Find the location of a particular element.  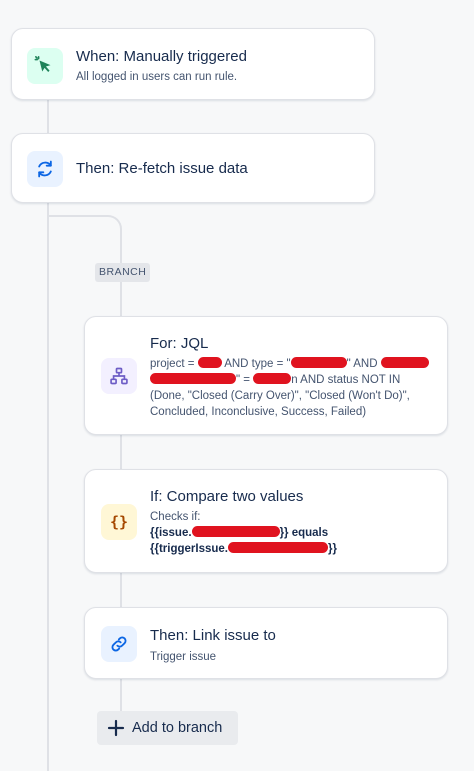

compare-title: If: Compare two values is located at coordinates (227, 496).